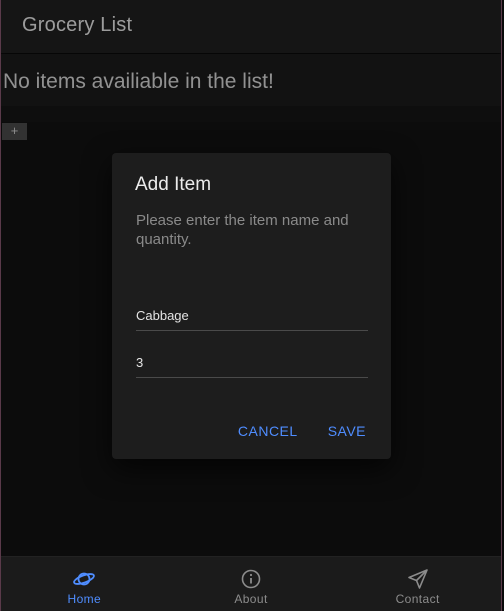 The image size is (504, 611). What do you see at coordinates (251, 599) in the screenshot?
I see `tab-label: About` at bounding box center [251, 599].